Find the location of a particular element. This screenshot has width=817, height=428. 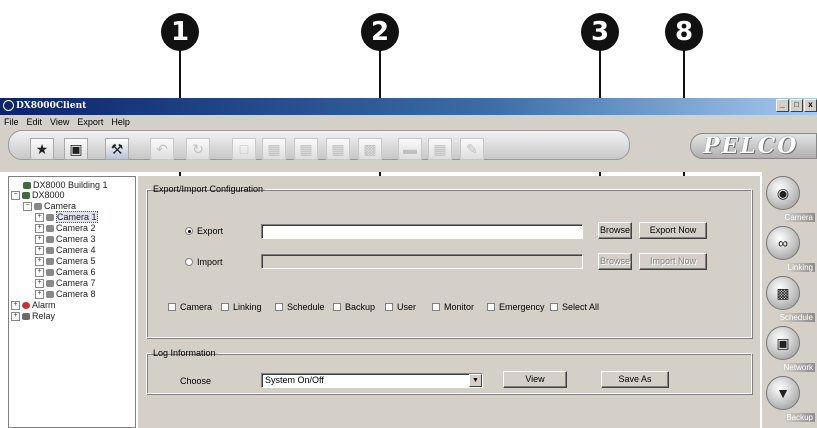

checkbox-user is located at coordinates (389, 307).